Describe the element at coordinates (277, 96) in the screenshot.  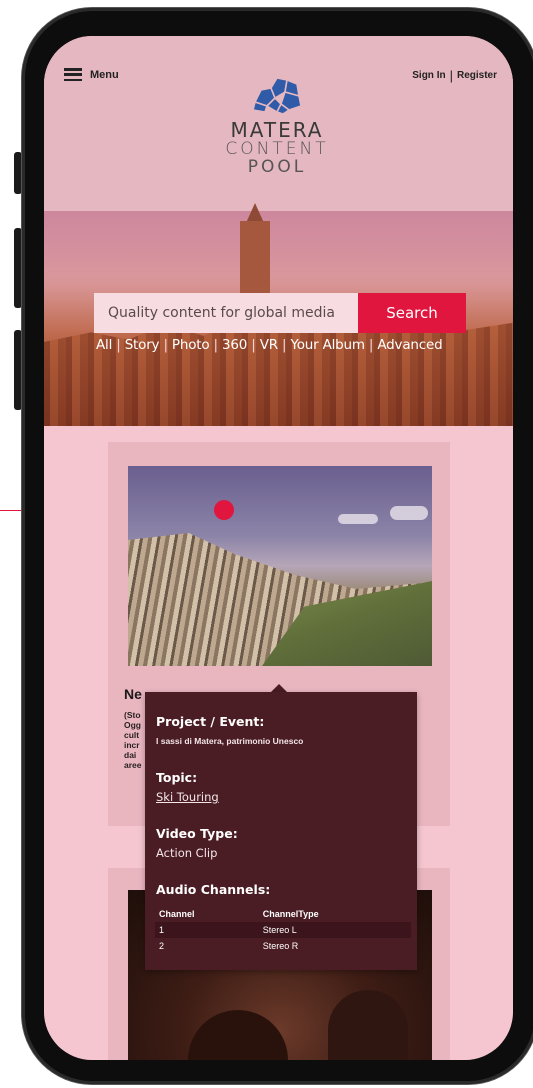
I see `stone-cluster-logo-icon` at that location.